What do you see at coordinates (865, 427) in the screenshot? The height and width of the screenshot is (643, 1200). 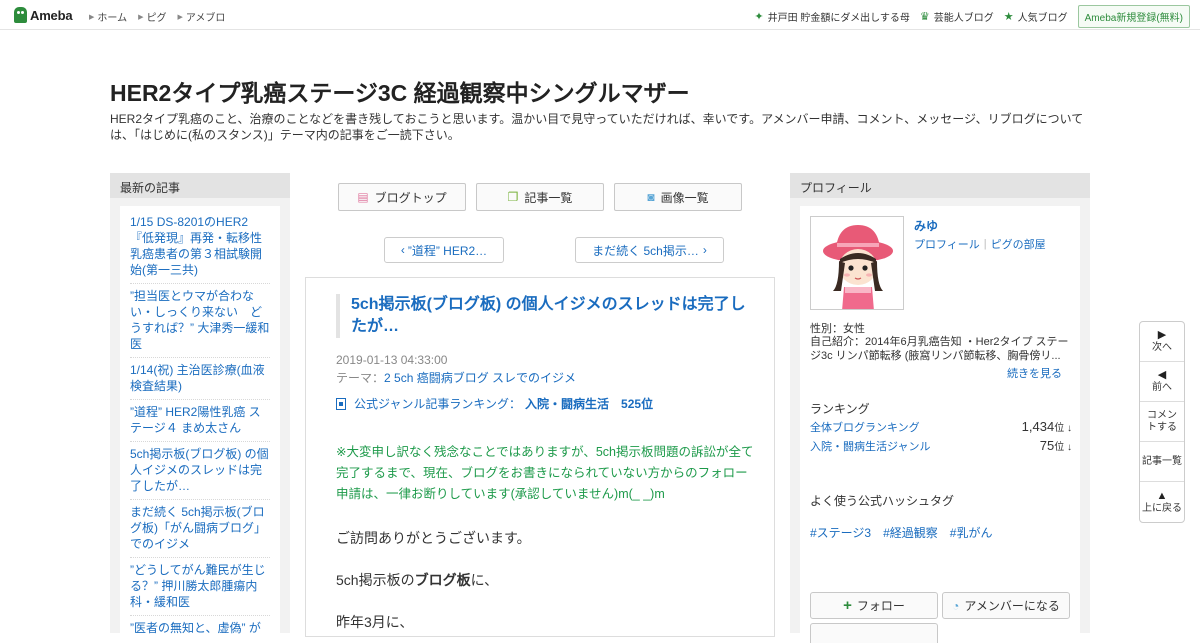 I see `ranking-label: 全体ブログランキング` at bounding box center [865, 427].